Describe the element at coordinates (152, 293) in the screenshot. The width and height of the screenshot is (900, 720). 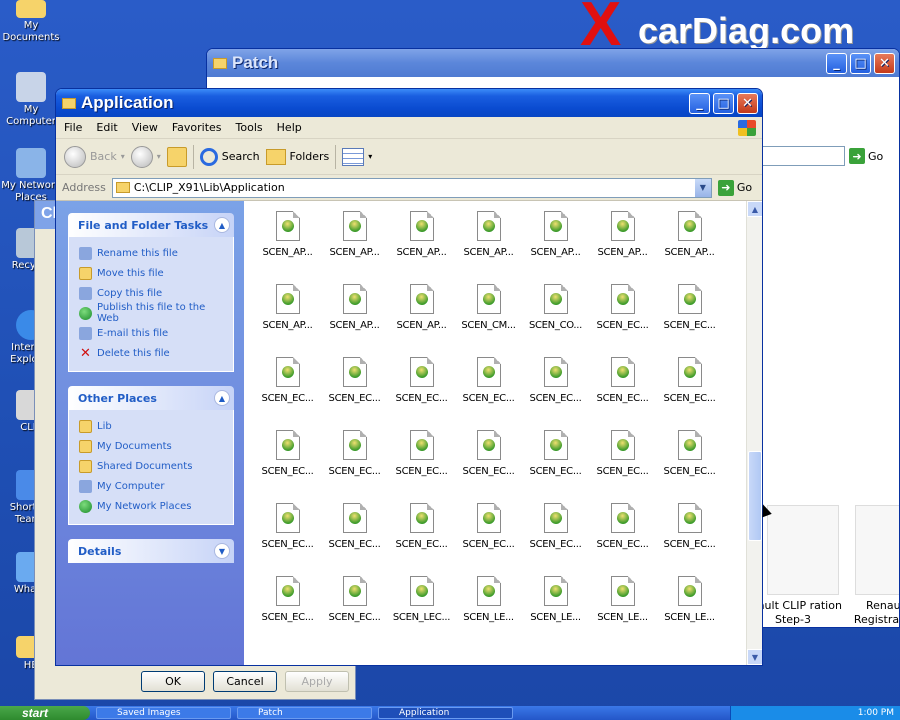
I see `task-copy: Copy this file` at that location.